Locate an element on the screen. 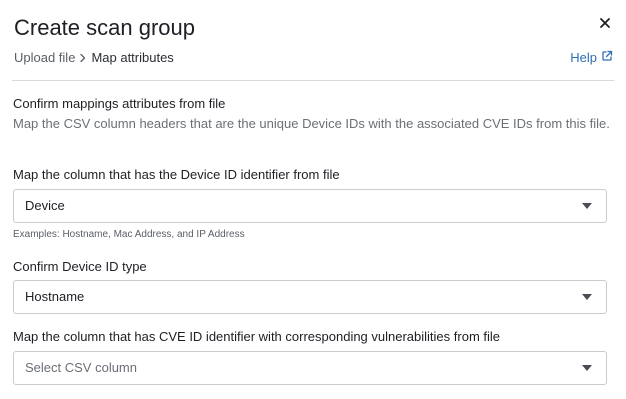 The image size is (626, 399). close-icon is located at coordinates (605, 23).